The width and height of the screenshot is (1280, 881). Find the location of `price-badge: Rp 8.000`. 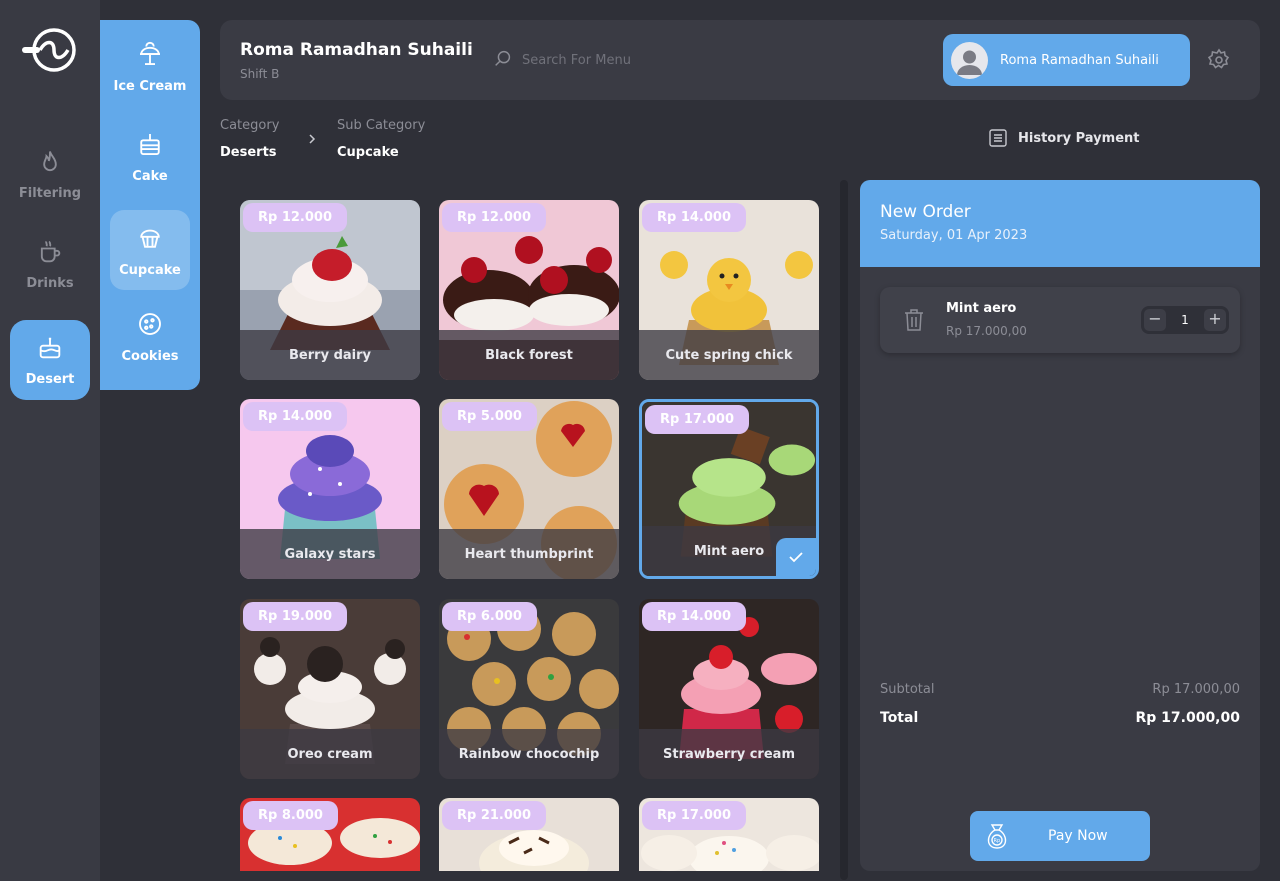

price-badge: Rp 8.000 is located at coordinates (290, 815).